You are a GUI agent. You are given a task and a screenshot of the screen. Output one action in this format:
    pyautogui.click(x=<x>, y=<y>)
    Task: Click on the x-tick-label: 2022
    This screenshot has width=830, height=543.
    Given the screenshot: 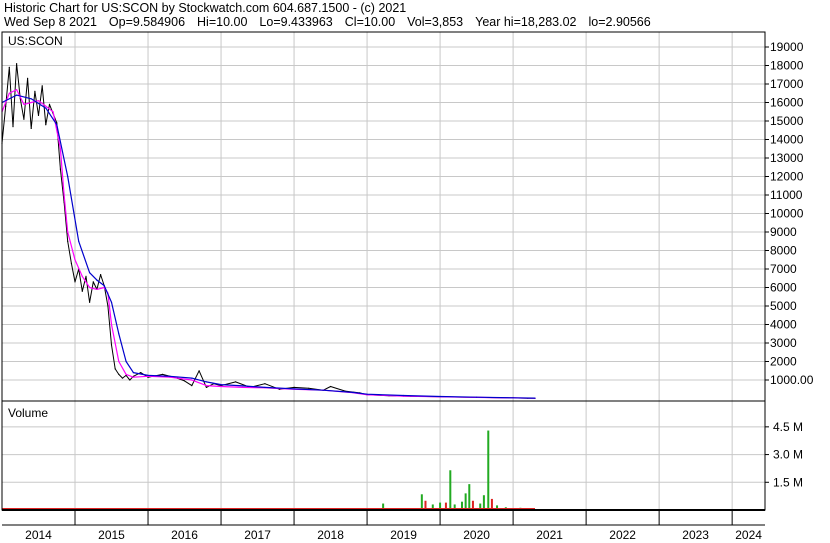 What is the action you would take?
    pyautogui.click(x=622, y=535)
    